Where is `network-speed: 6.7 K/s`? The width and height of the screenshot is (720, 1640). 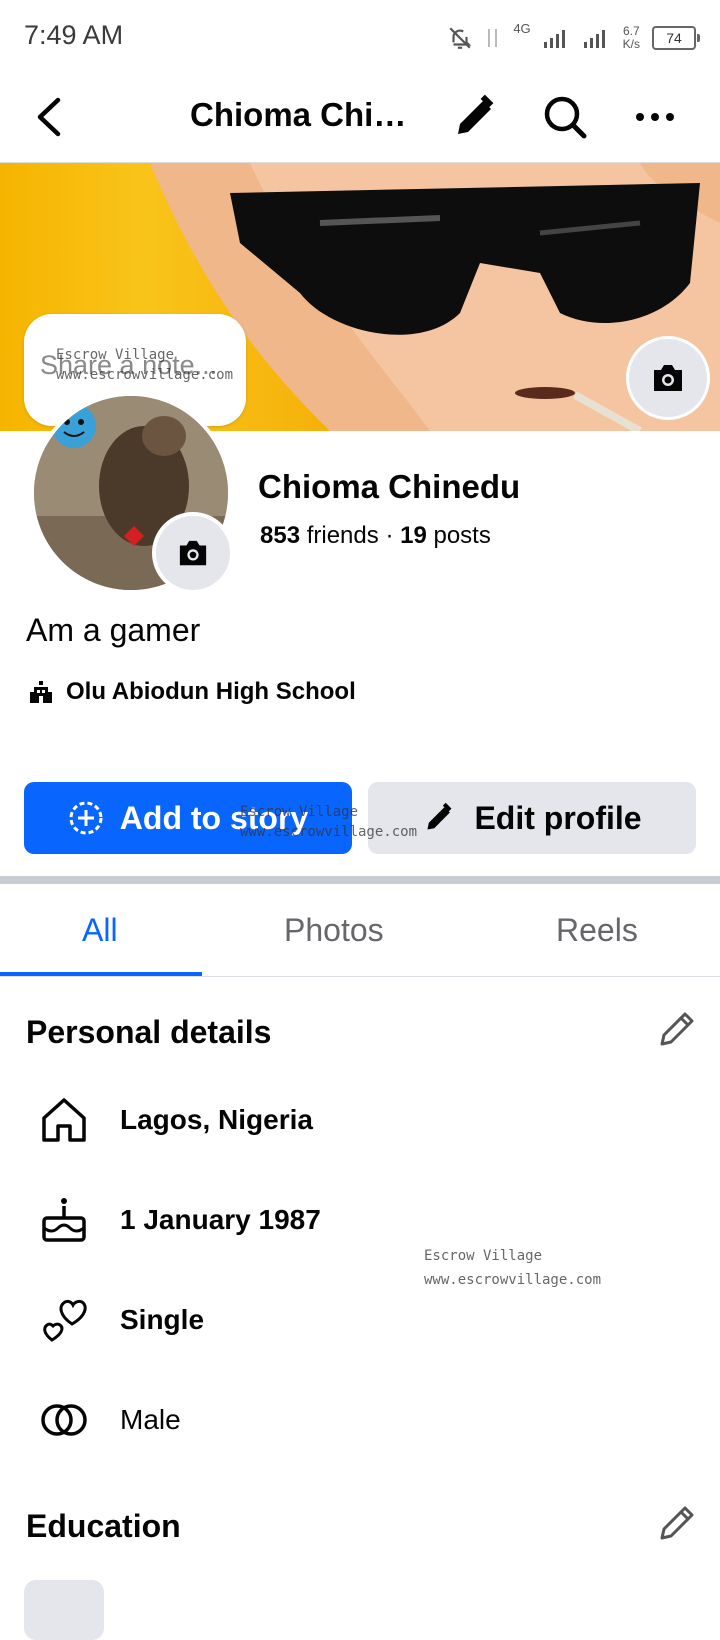 network-speed: 6.7 K/s is located at coordinates (631, 37).